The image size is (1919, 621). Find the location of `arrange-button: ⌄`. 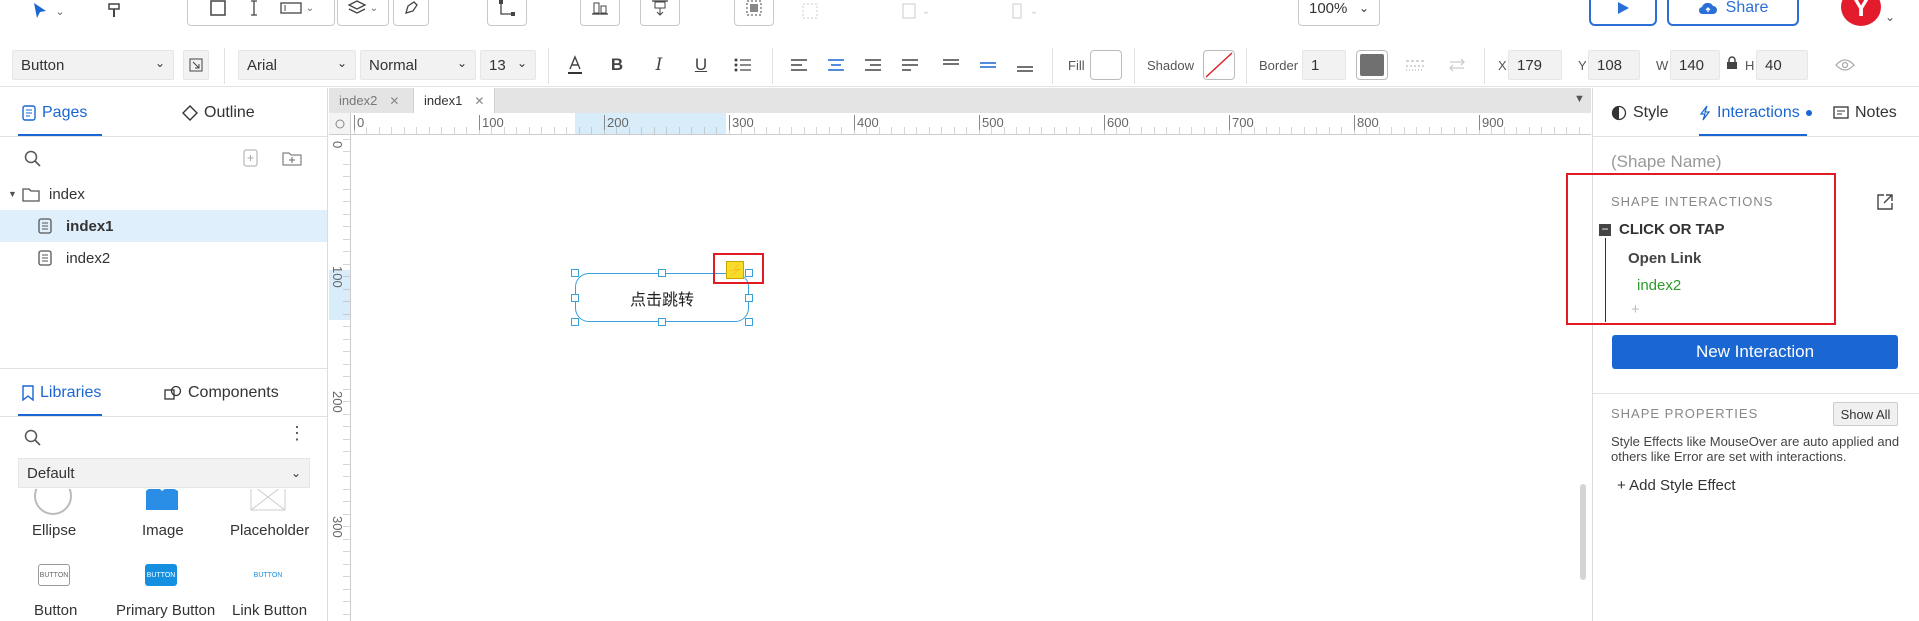

arrange-button: ⌄ is located at coordinates (1023, 13).